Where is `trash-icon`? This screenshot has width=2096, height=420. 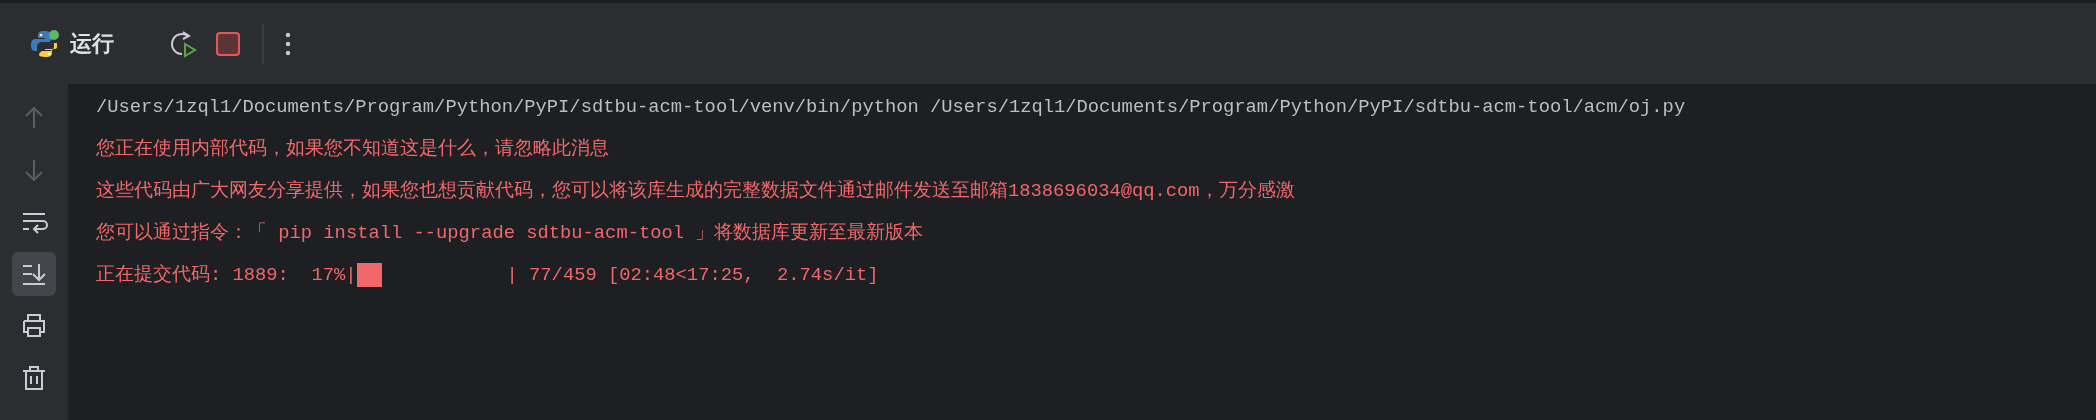 trash-icon is located at coordinates (34, 378).